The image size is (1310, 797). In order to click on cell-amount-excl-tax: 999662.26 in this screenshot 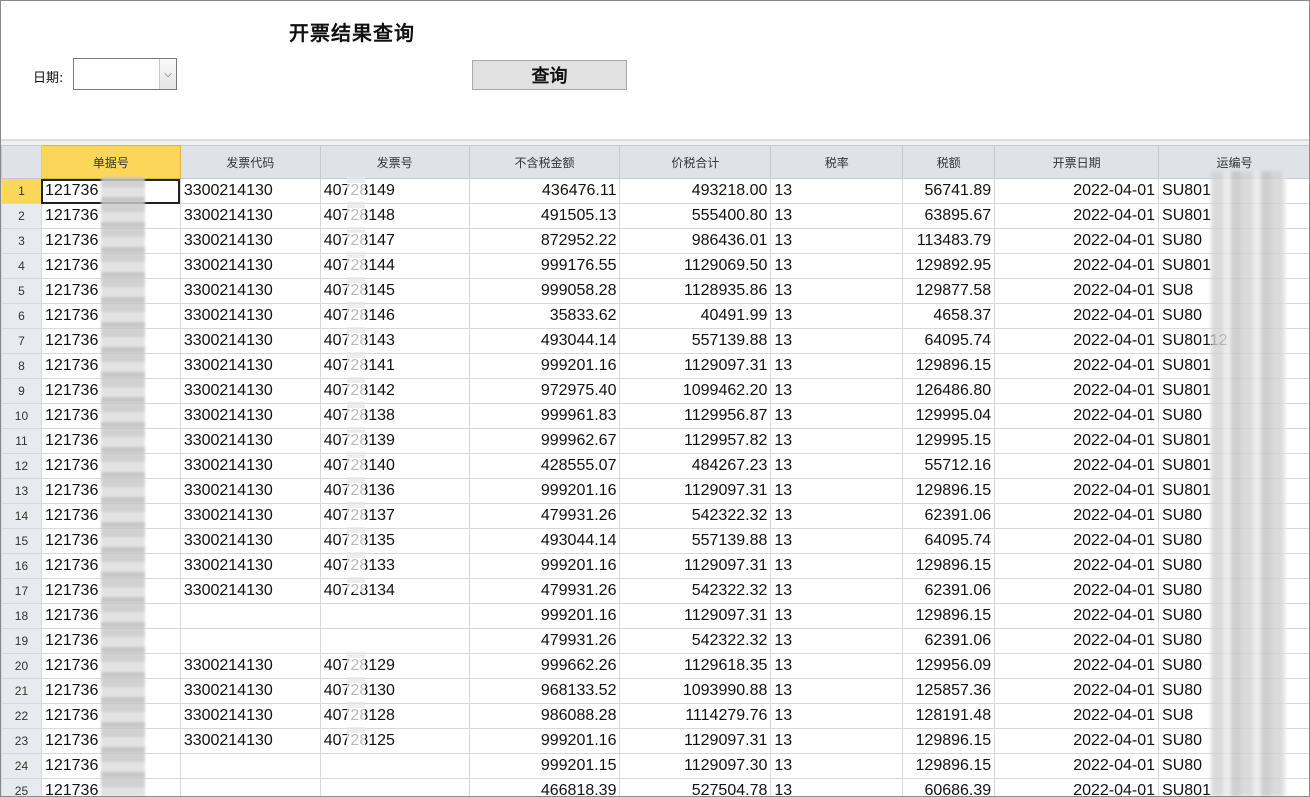, I will do `click(544, 666)`.